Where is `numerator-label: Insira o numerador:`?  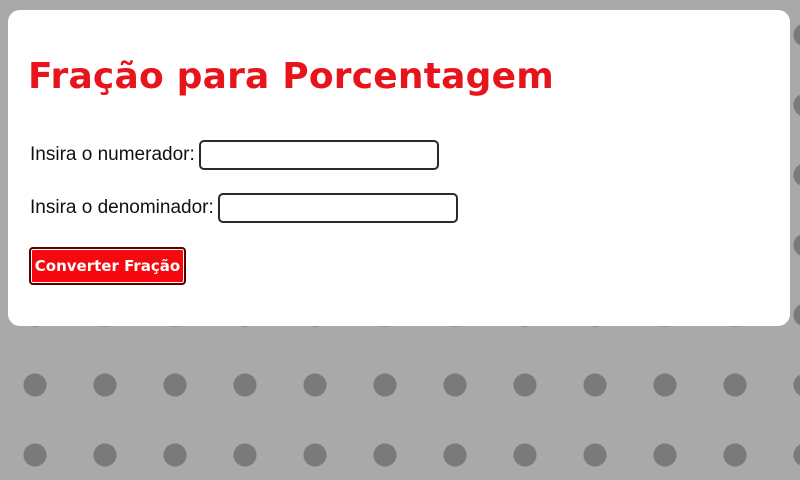 numerator-label: Insira o numerador: is located at coordinates (112, 154).